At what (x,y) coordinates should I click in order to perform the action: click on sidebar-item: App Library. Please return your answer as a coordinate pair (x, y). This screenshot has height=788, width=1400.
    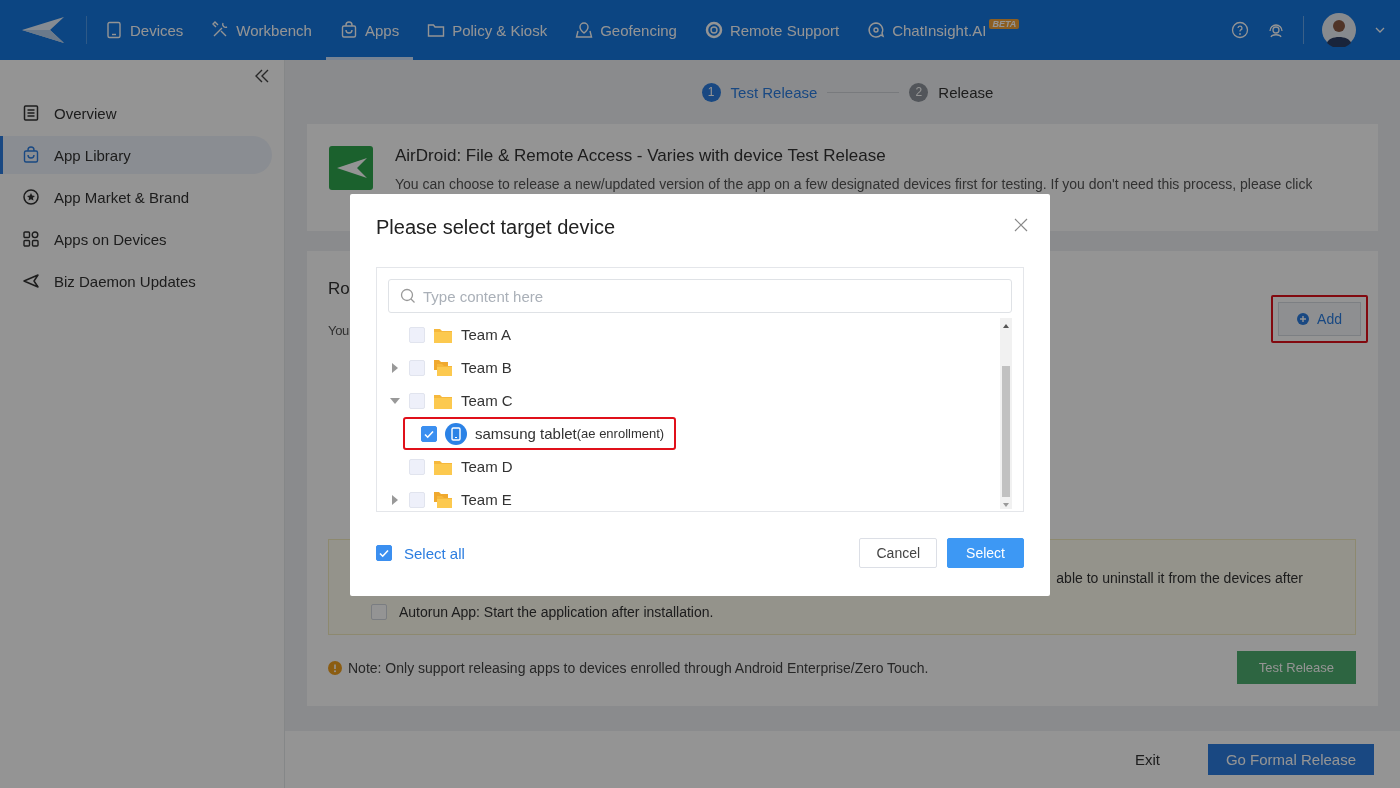
    Looking at the image, I should click on (136, 155).